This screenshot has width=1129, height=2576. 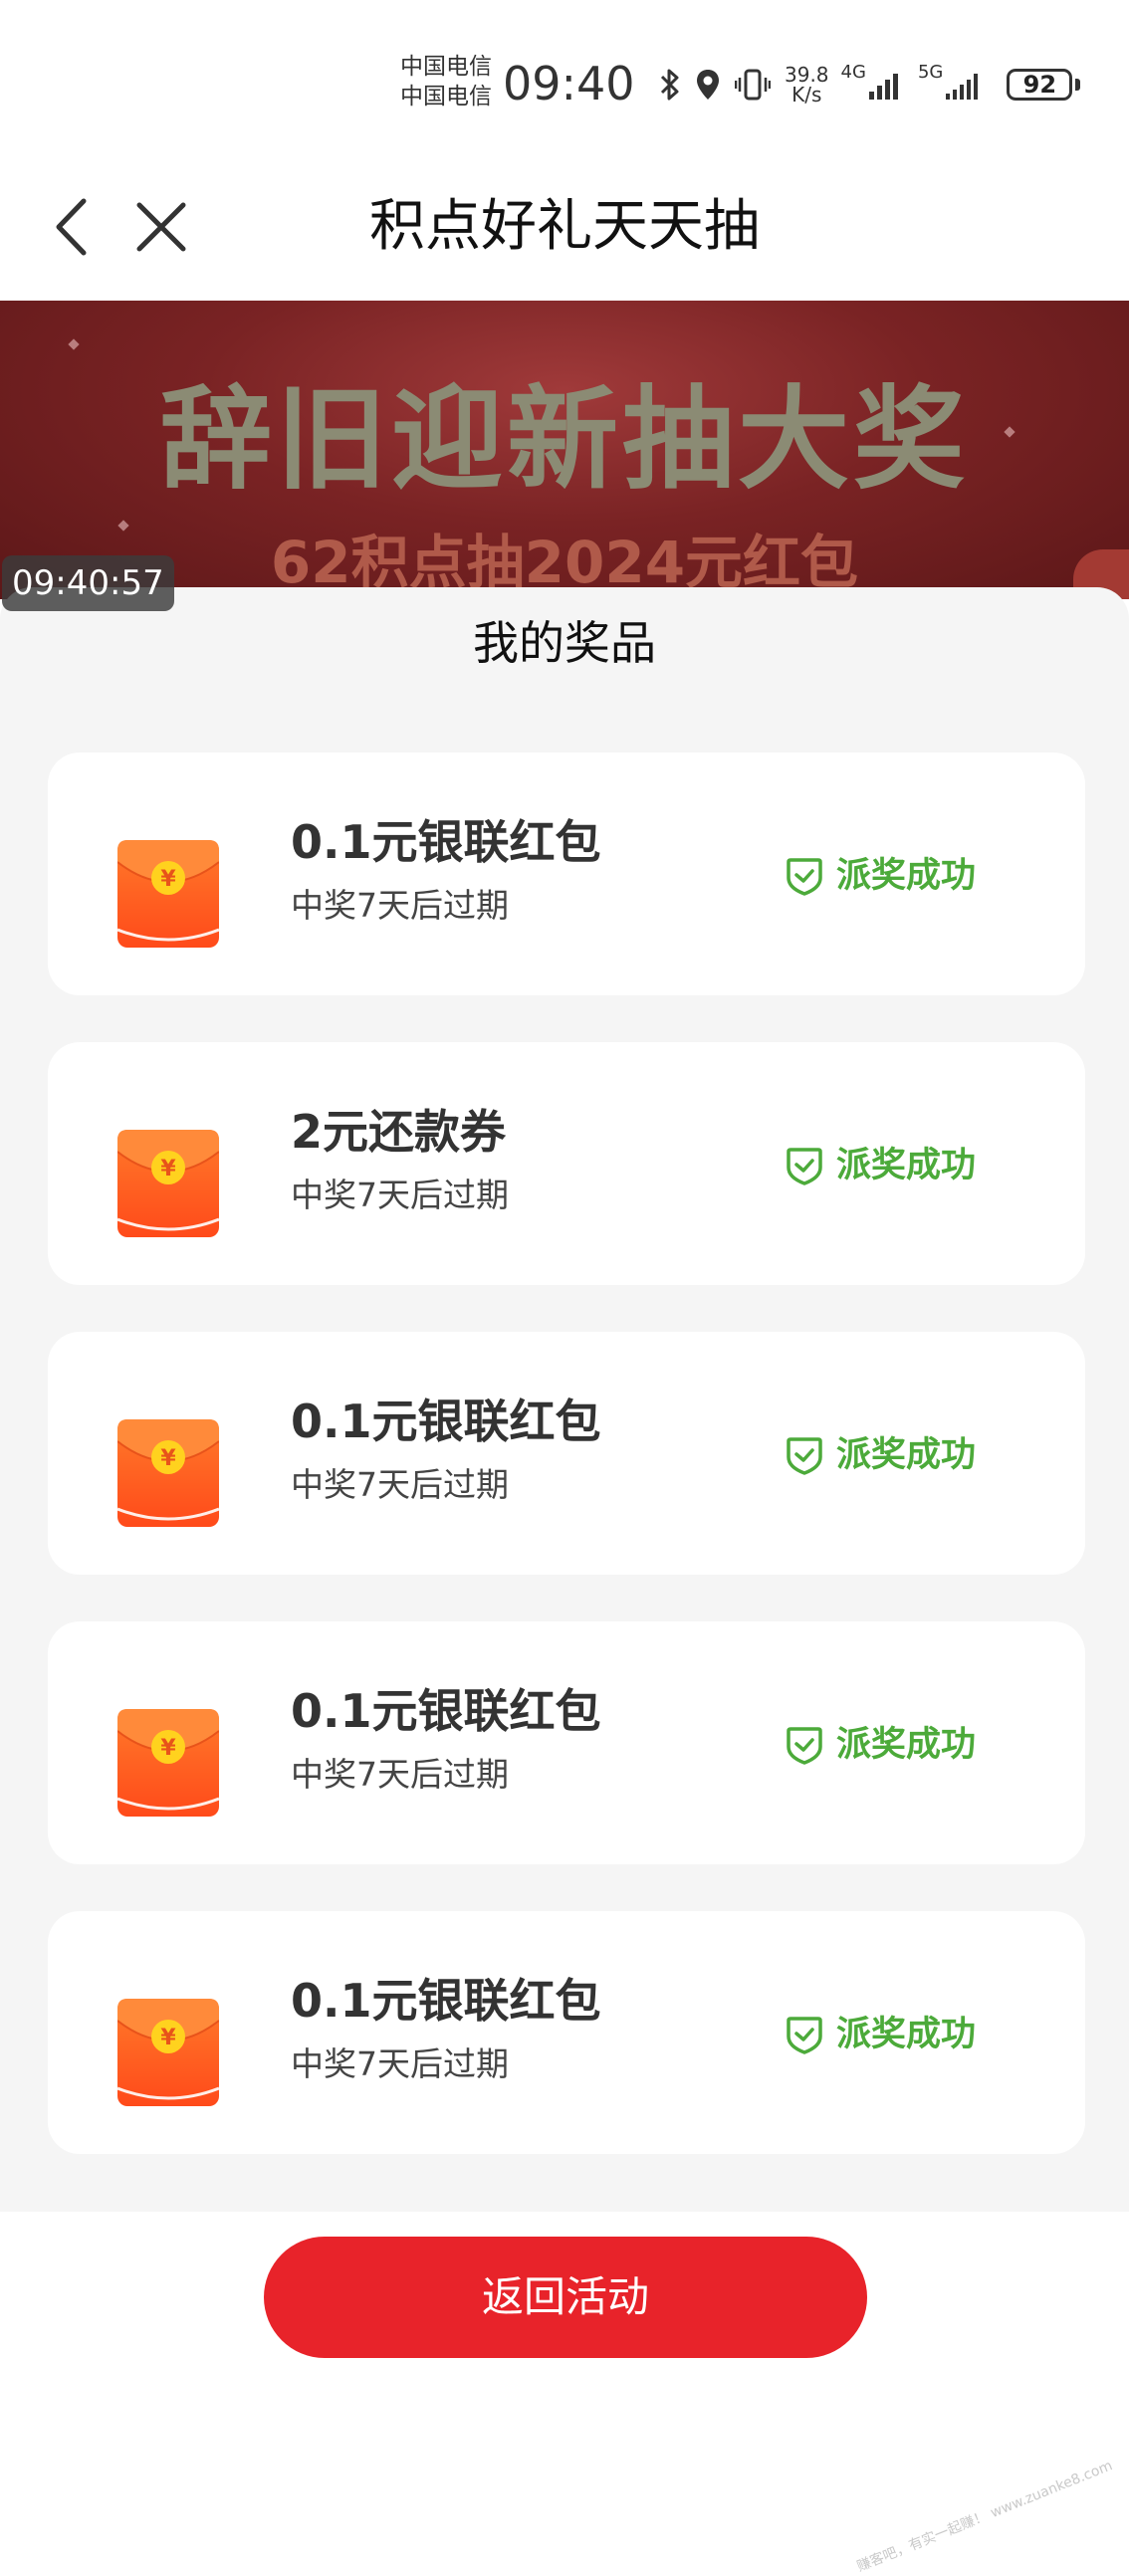 I want to click on prize-card: ¥ 2元还款券 中奖7天后过期 派奖成功, so click(x=566, y=1163).